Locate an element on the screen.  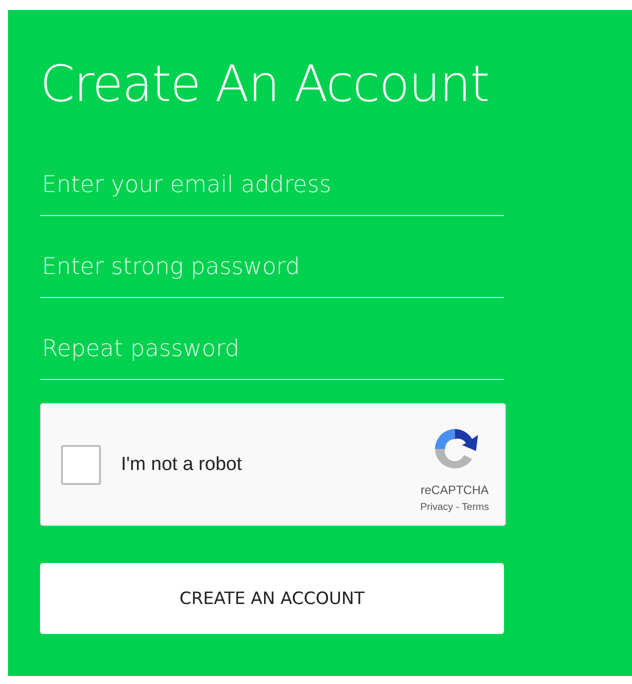
create-account-button: CREATE AN ACCOUNT is located at coordinates (272, 598).